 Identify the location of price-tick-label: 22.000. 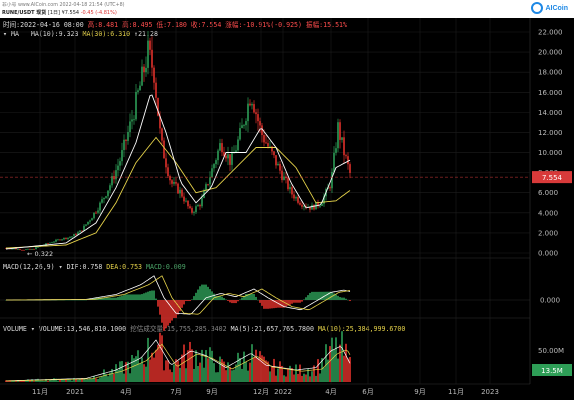
(550, 33).